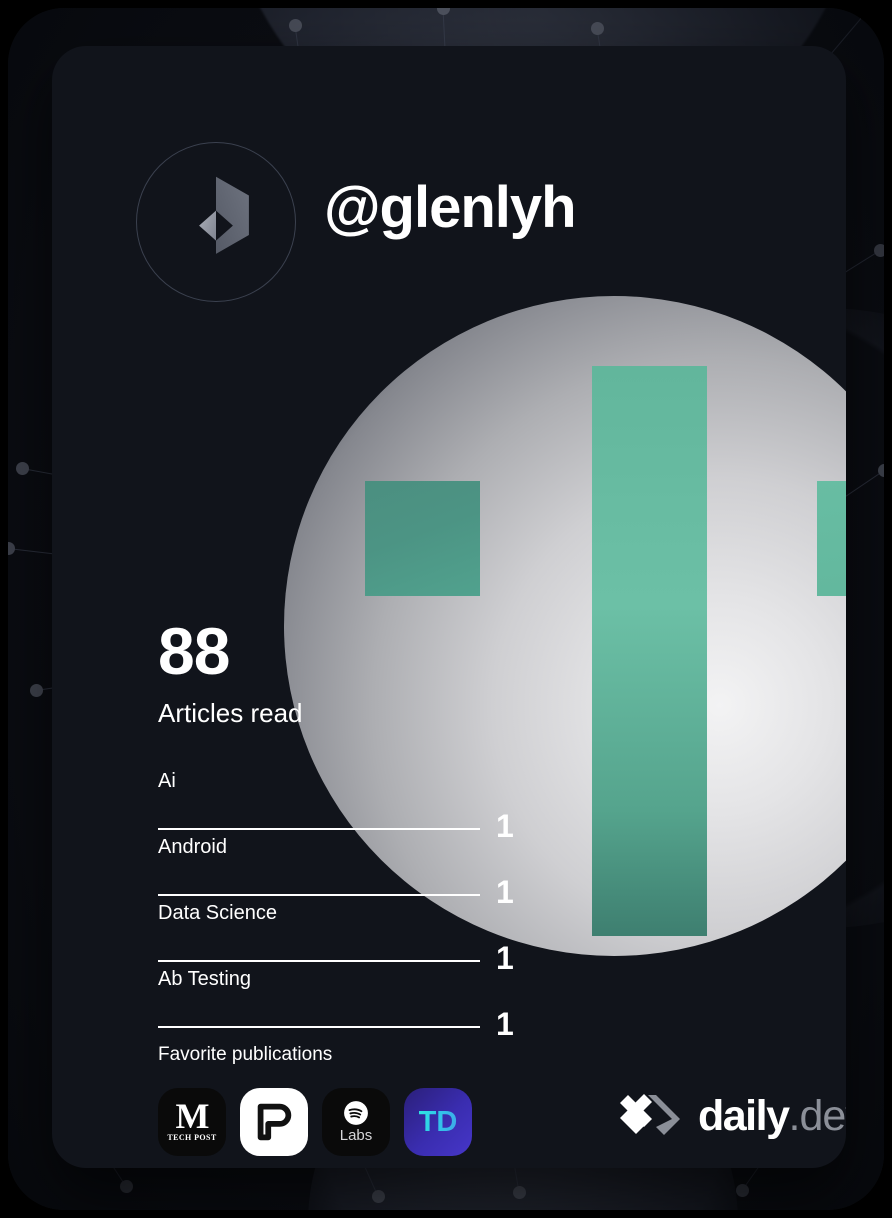 The width and height of the screenshot is (892, 1218). I want to click on tag-count: 1, so click(505, 1024).